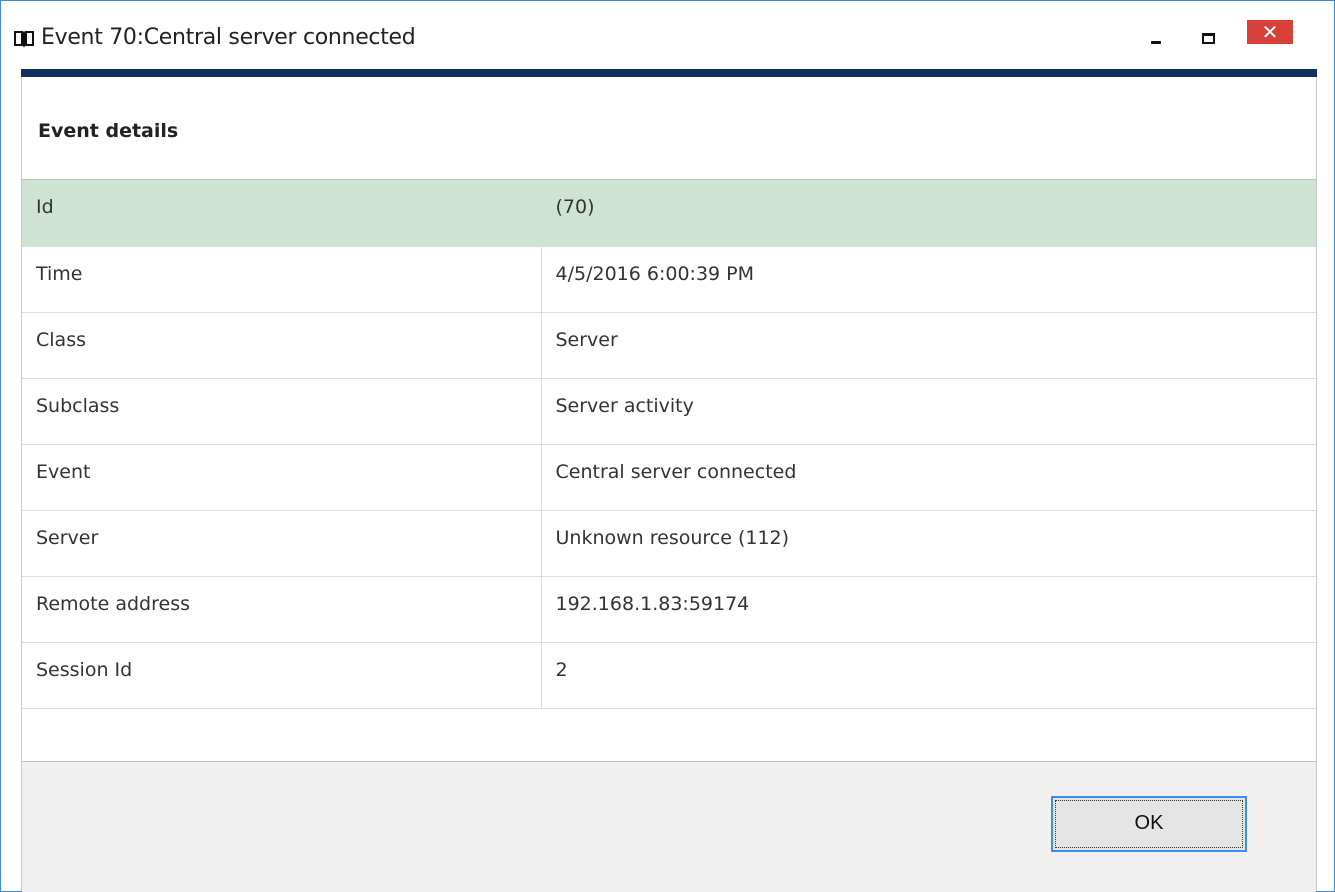 The image size is (1335, 892). I want to click on details-row-key: Subclass, so click(282, 411).